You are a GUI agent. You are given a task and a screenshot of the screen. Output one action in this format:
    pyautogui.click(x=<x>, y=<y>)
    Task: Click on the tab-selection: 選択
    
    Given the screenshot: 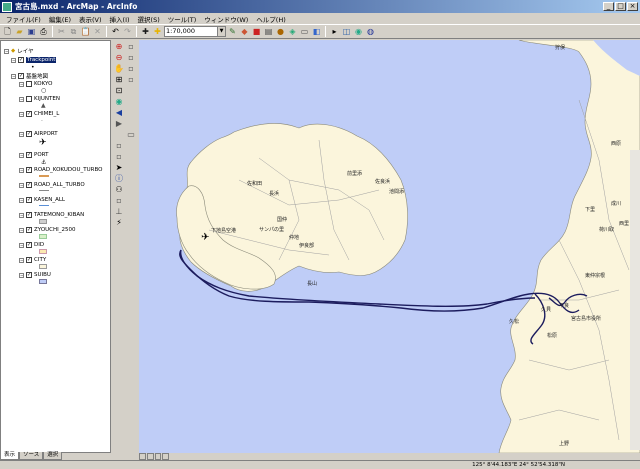 What is the action you would take?
    pyautogui.click(x=53, y=456)
    